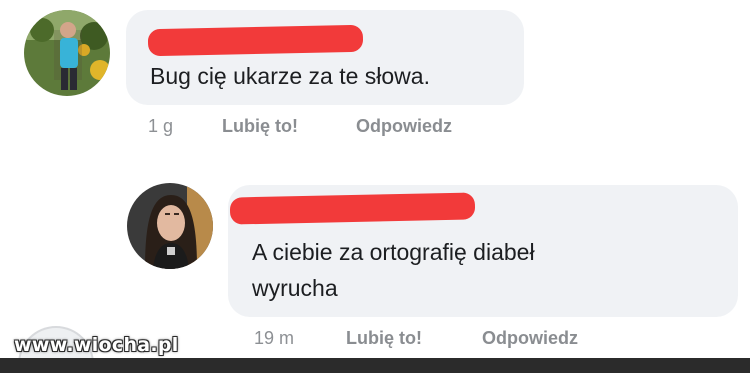 The image size is (750, 373). Describe the element at coordinates (375, 365) in the screenshot. I see `bottom-border` at that location.